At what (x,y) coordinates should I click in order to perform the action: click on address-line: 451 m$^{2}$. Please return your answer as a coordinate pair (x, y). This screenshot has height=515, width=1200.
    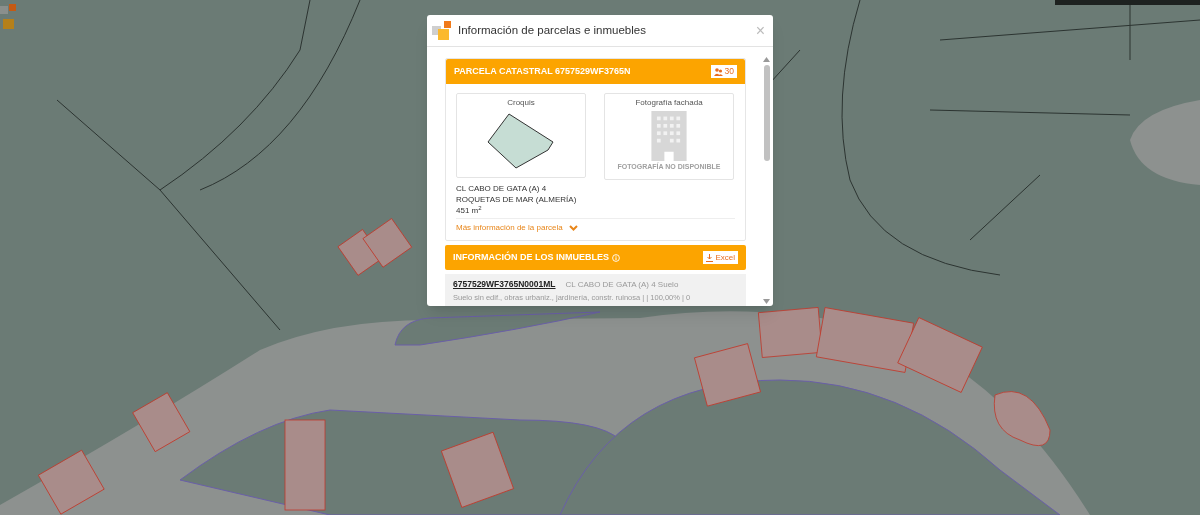
    Looking at the image, I should click on (469, 210).